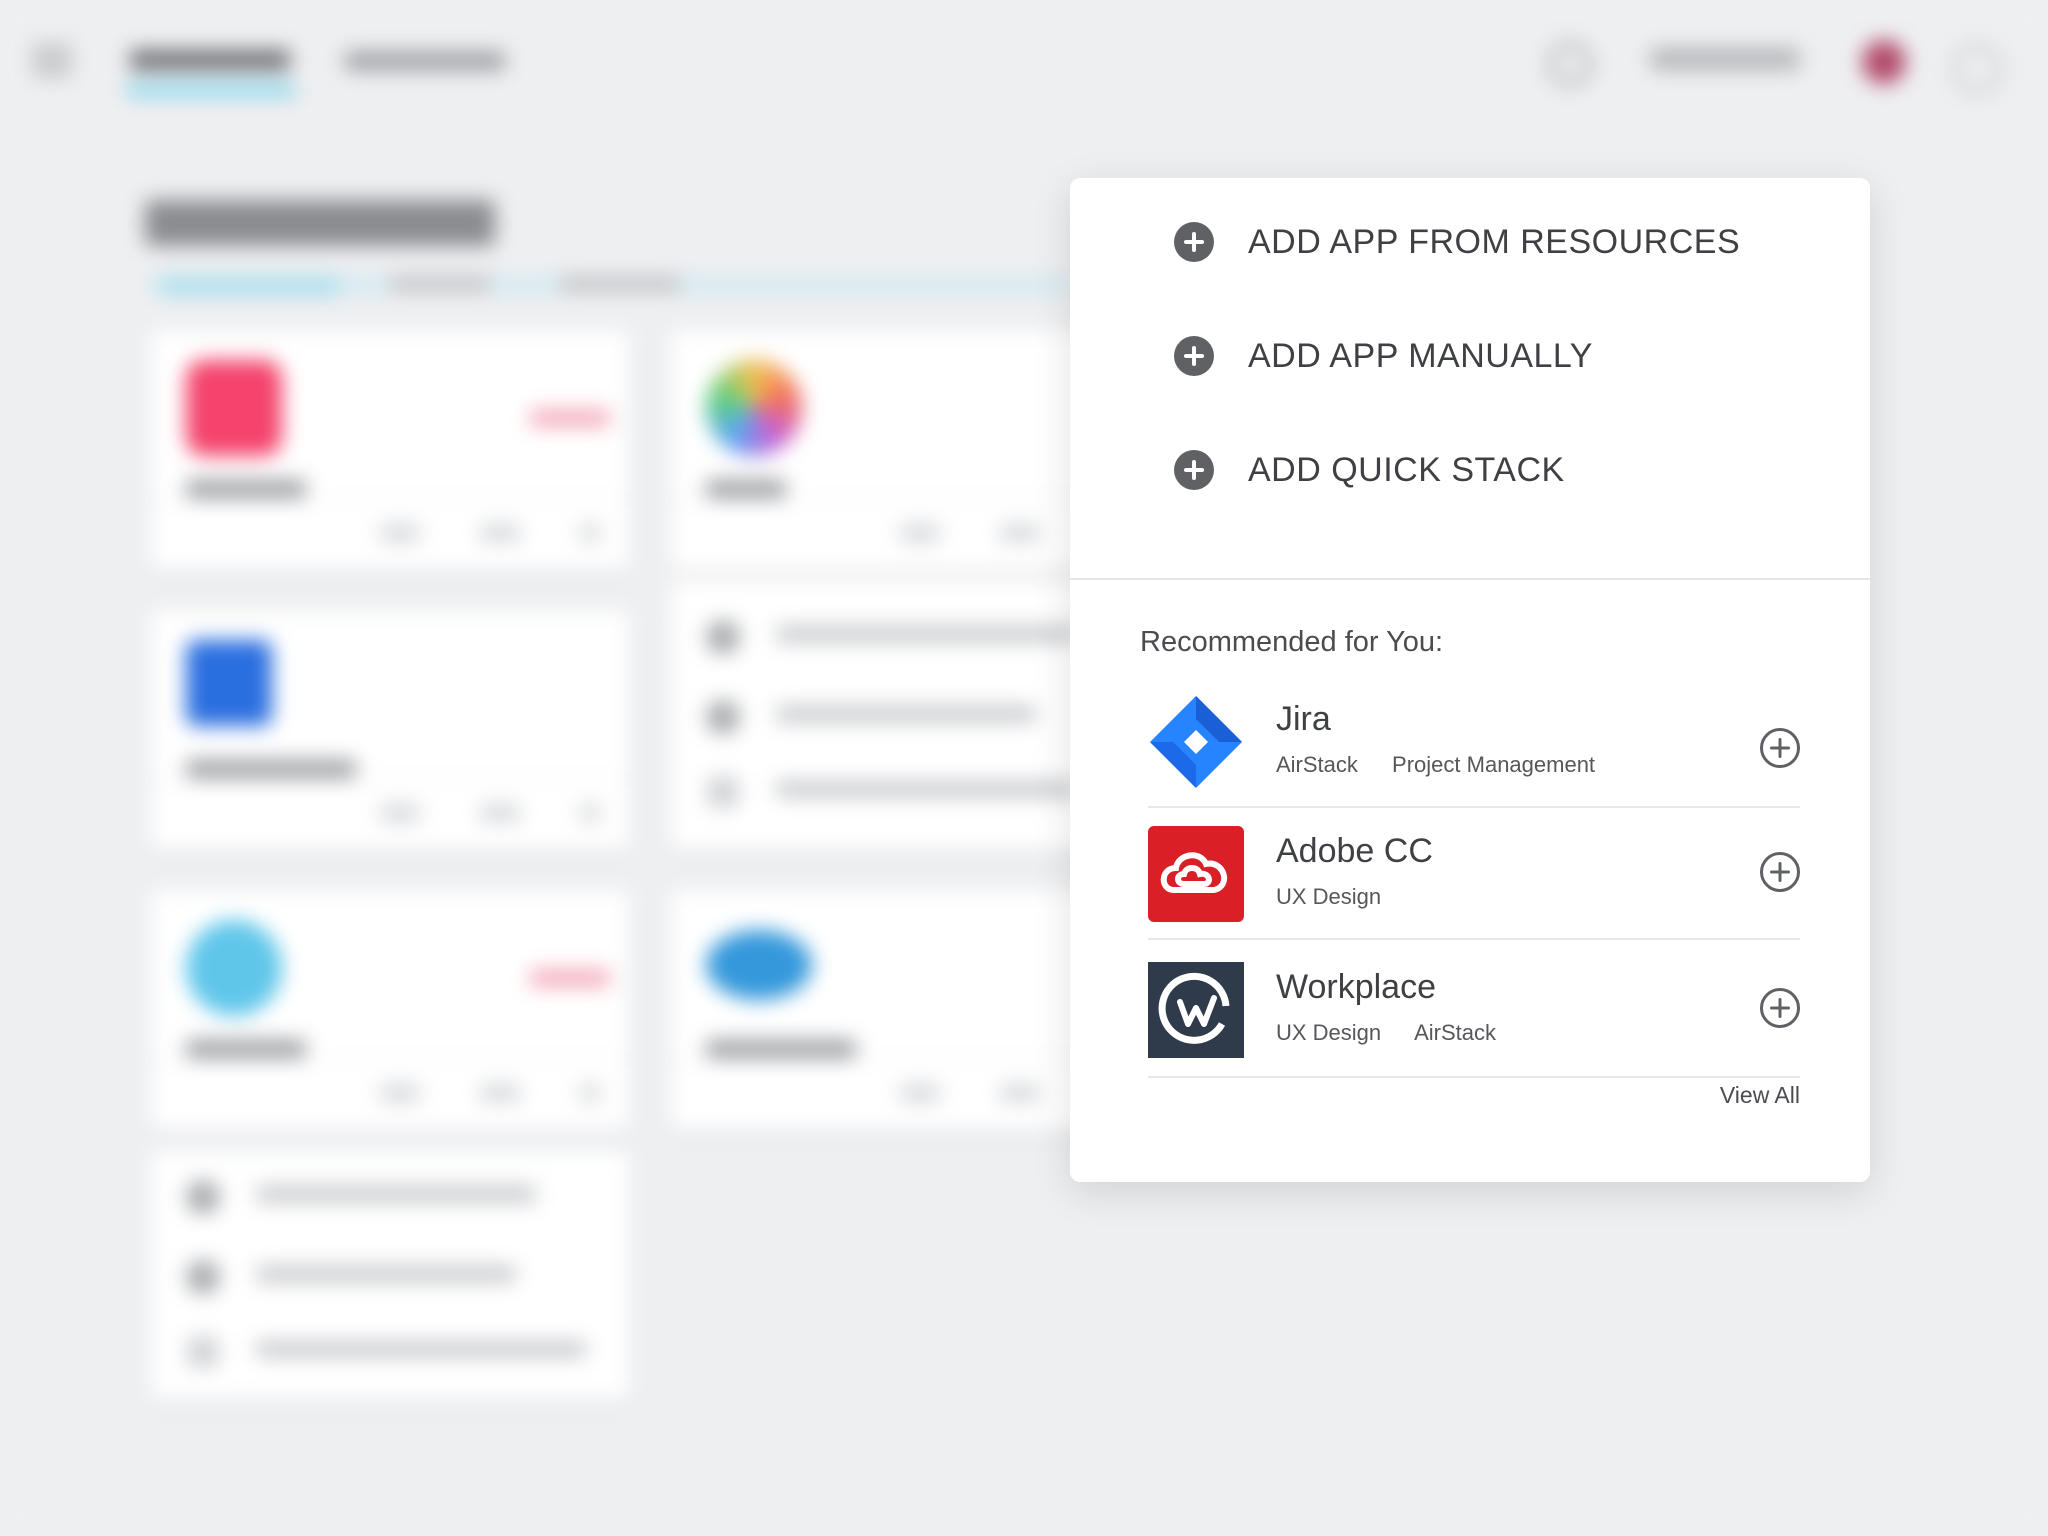 Image resolution: width=2048 pixels, height=1536 pixels. Describe the element at coordinates (1474, 876) in the screenshot. I see `recommended-app-adobe-cc: Adobe CC UX Design` at that location.